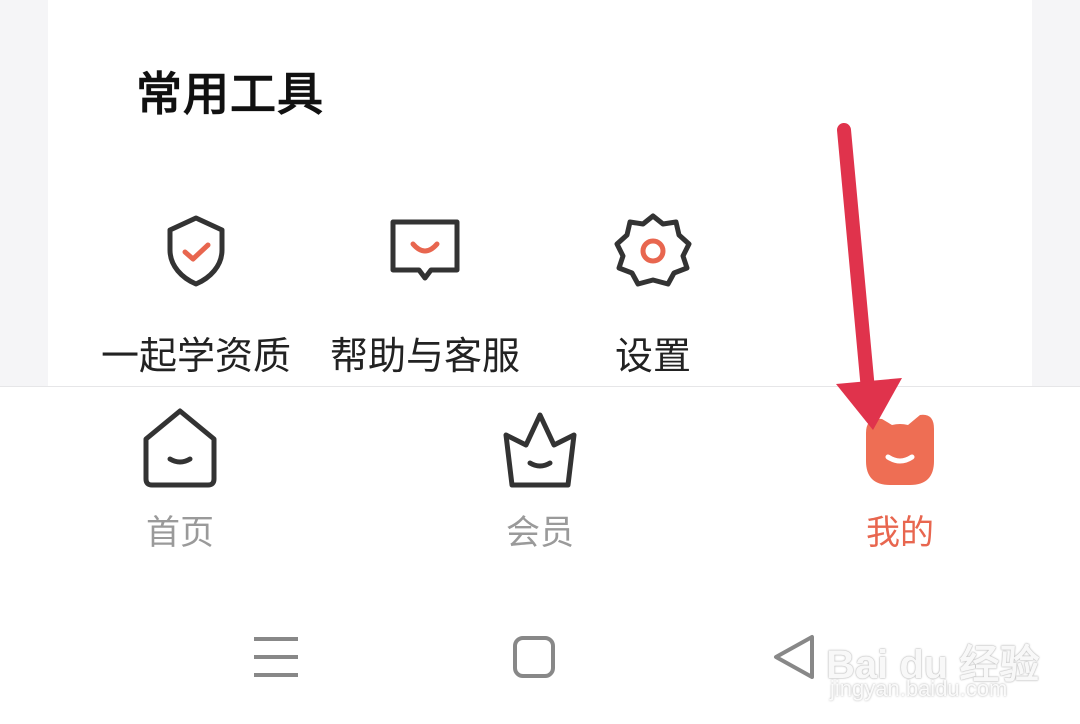  I want to click on menu-icon, so click(276, 657).